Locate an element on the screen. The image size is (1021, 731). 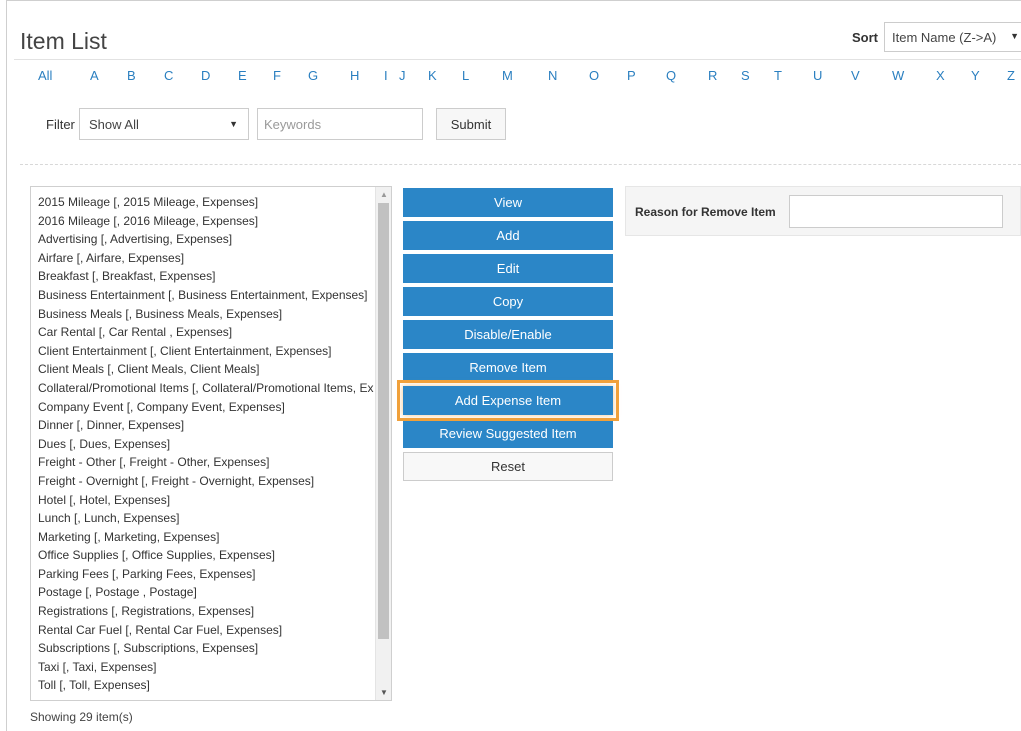
alpha-link: G is located at coordinates (313, 75).